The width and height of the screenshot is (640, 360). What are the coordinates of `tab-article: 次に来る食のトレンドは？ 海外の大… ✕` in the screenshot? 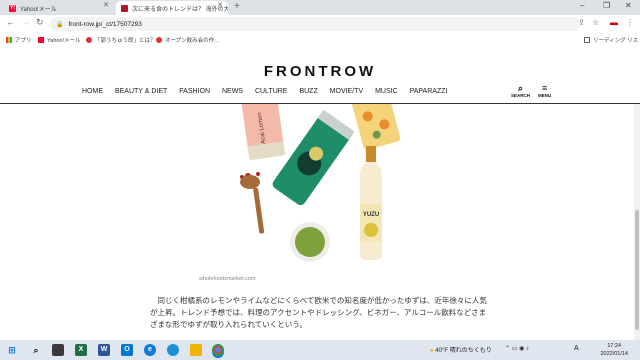 It's located at (172, 8).